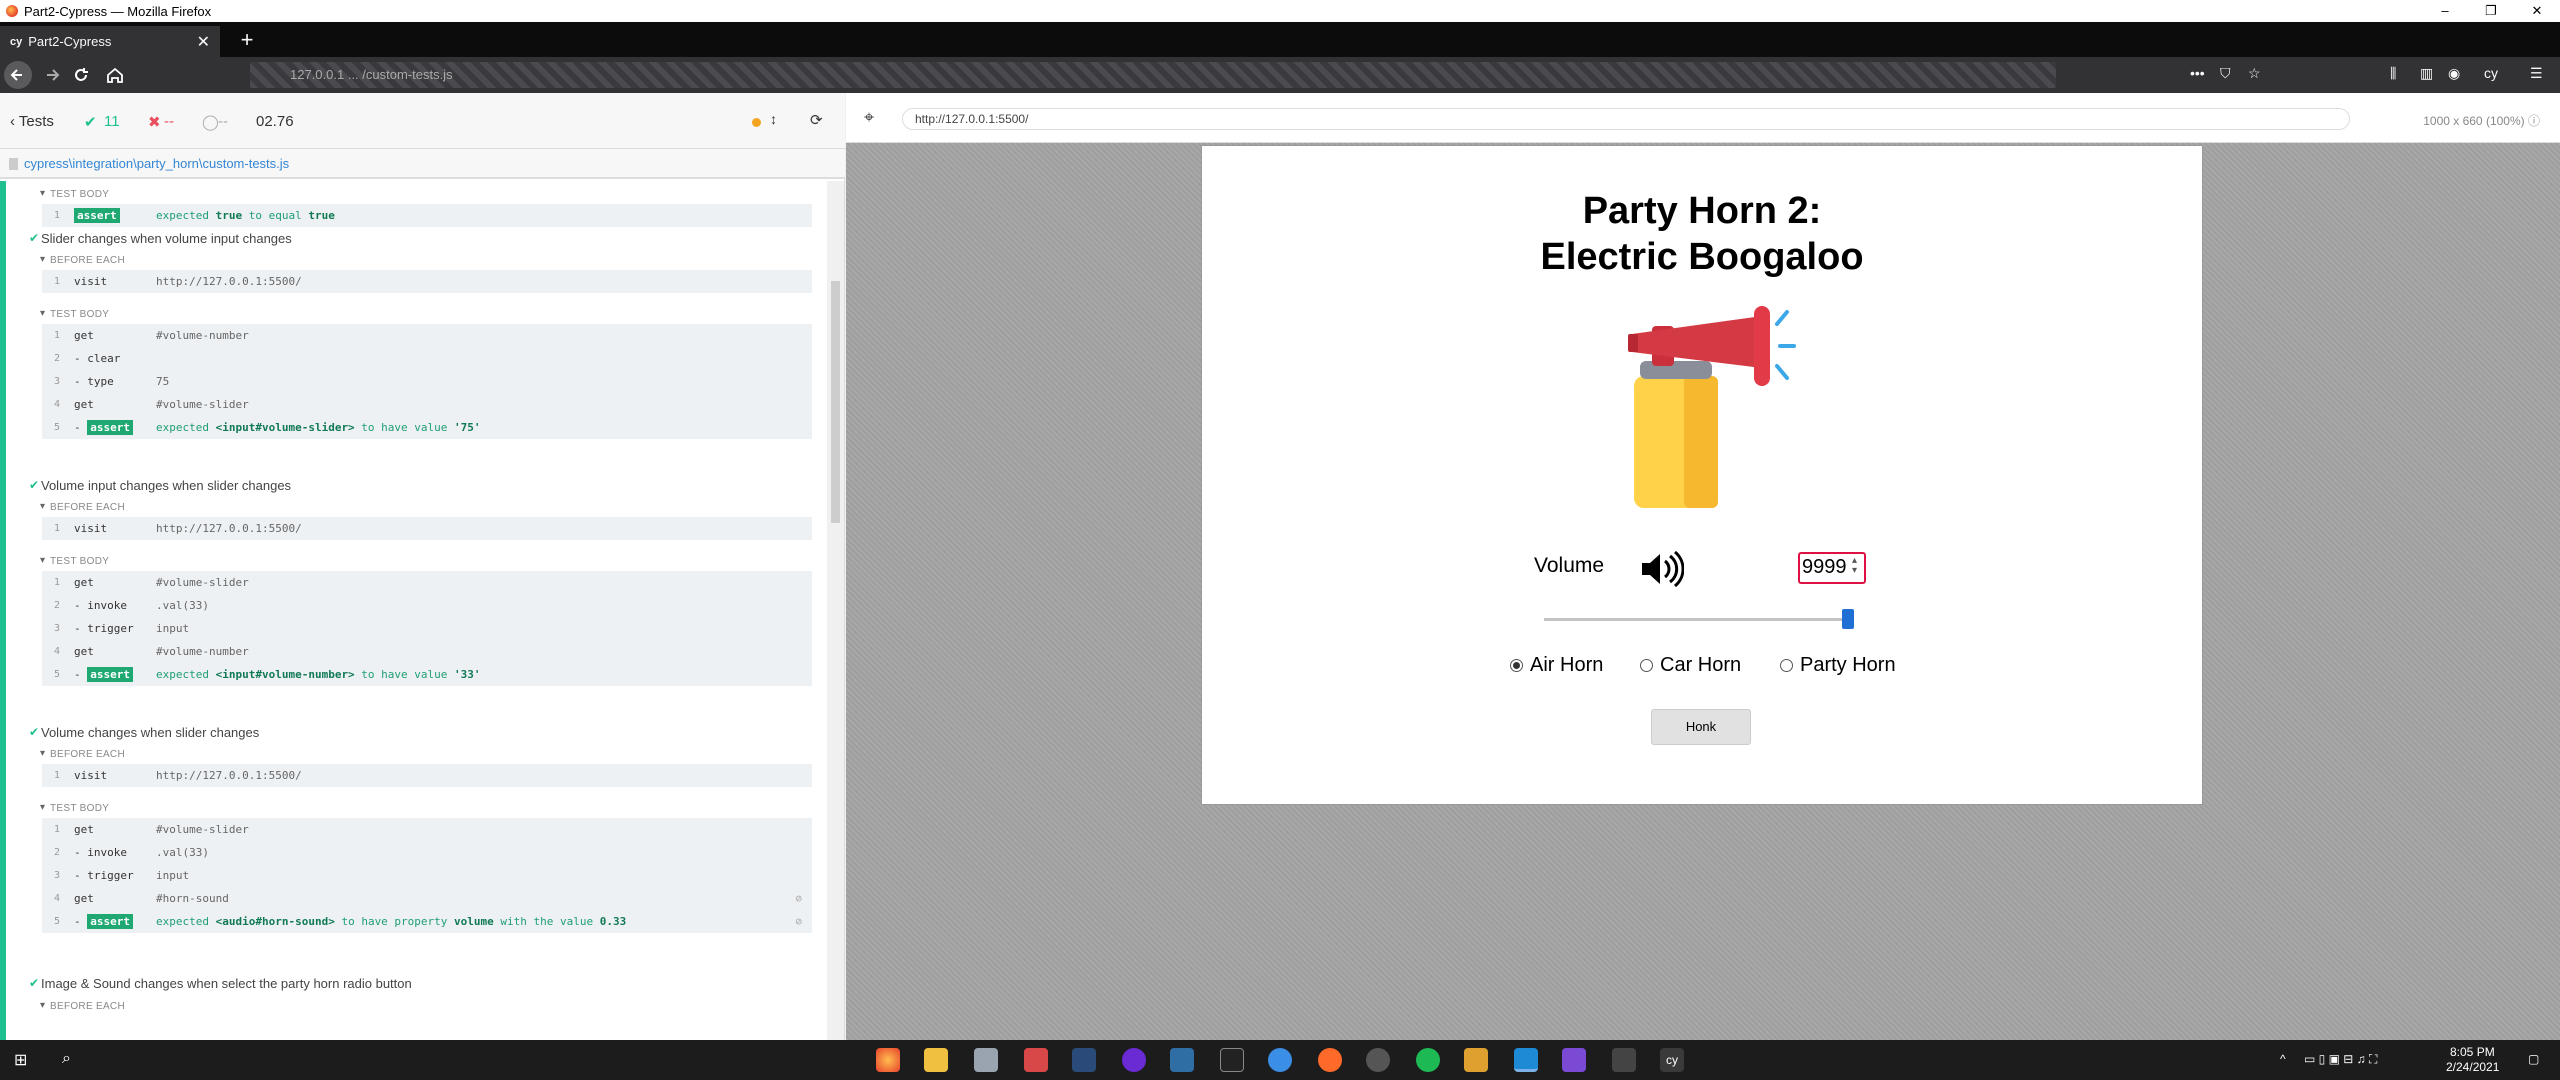 The image size is (2560, 1080). What do you see at coordinates (20, 1060) in the screenshot?
I see `windows-start-icon: ⊞` at bounding box center [20, 1060].